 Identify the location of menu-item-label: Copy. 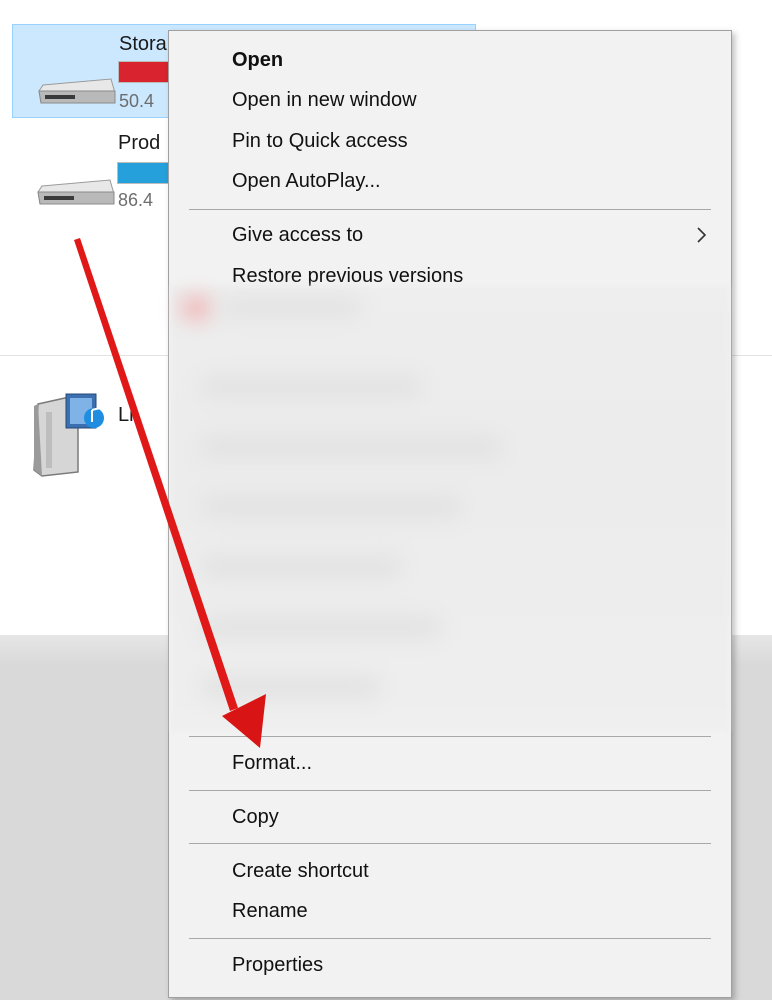
(255, 817).